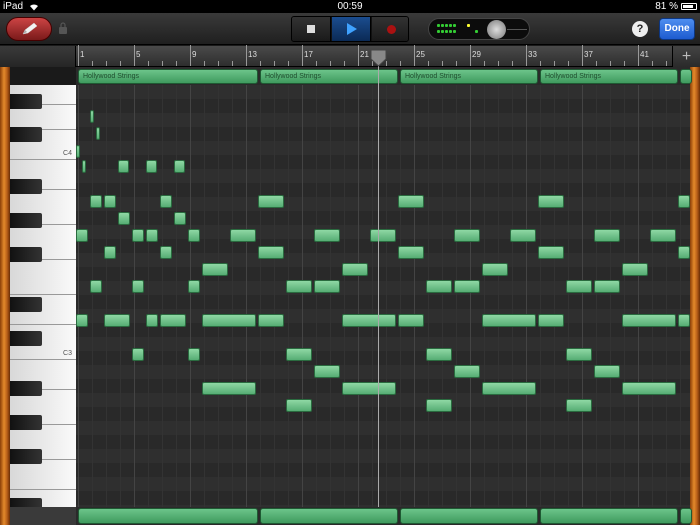 This screenshot has height=525, width=700. What do you see at coordinates (640, 29) in the screenshot?
I see `help-button: ?` at bounding box center [640, 29].